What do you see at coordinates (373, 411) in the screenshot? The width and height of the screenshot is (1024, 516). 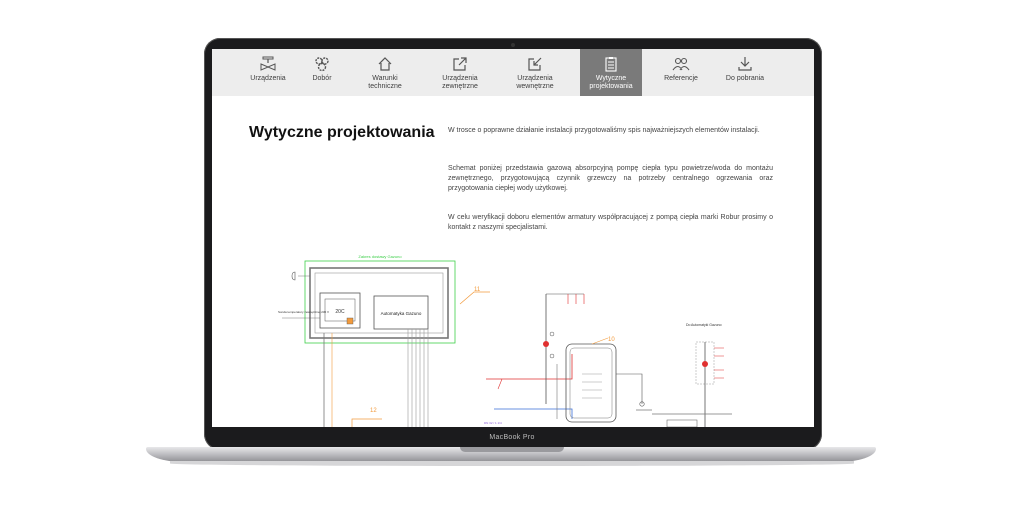 I see `marker-12: 12` at bounding box center [373, 411].